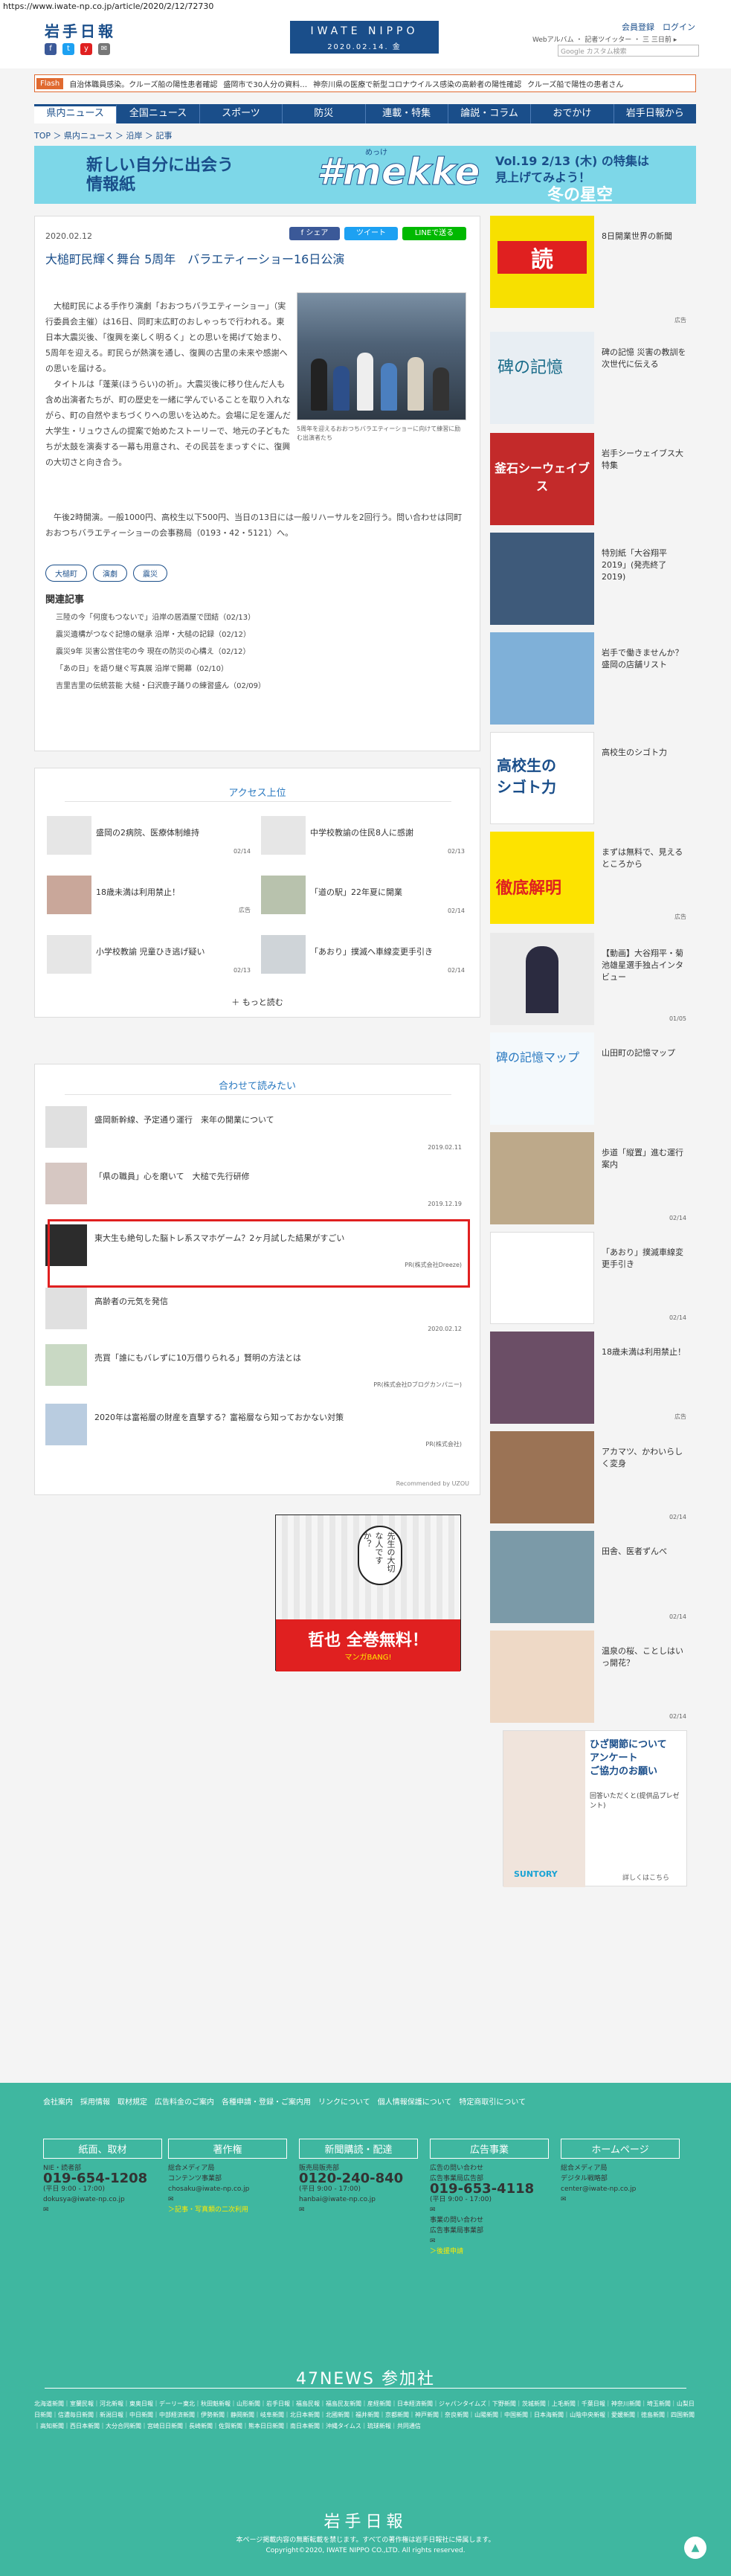  I want to click on ad-detail-link: 詳しくはこちら, so click(645, 1877).